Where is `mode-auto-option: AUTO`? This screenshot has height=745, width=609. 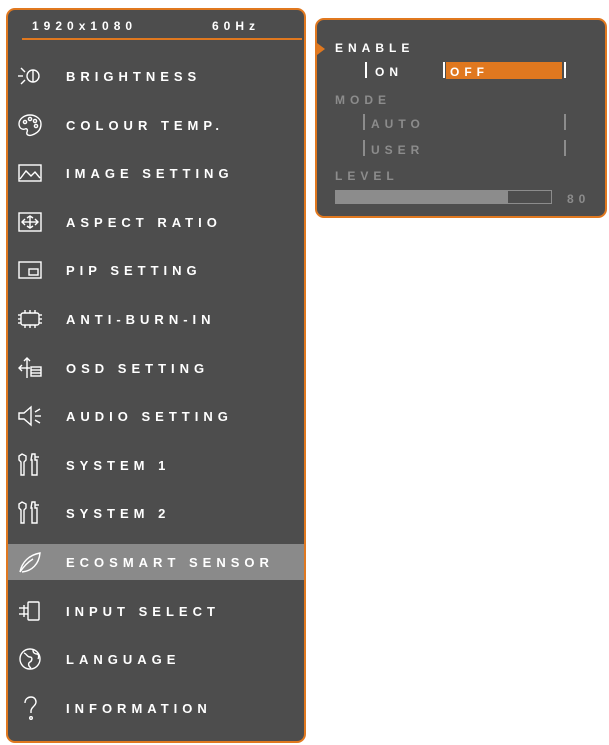 mode-auto-option: AUTO is located at coordinates (398, 124).